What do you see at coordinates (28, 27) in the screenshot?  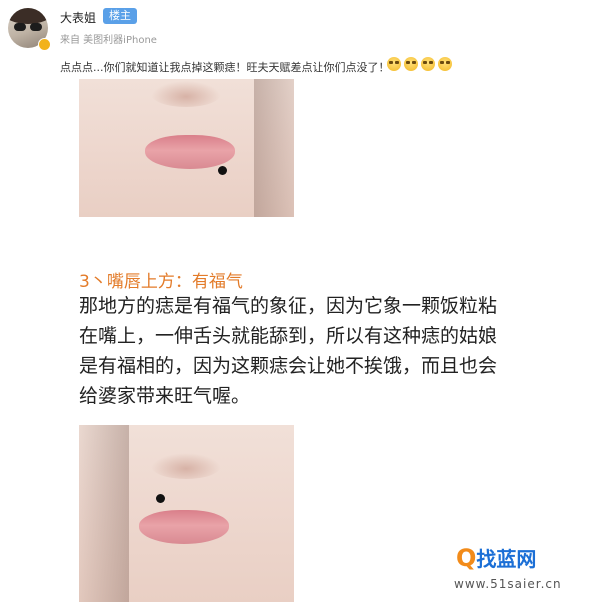 I see `sunglasses-icon` at bounding box center [28, 27].